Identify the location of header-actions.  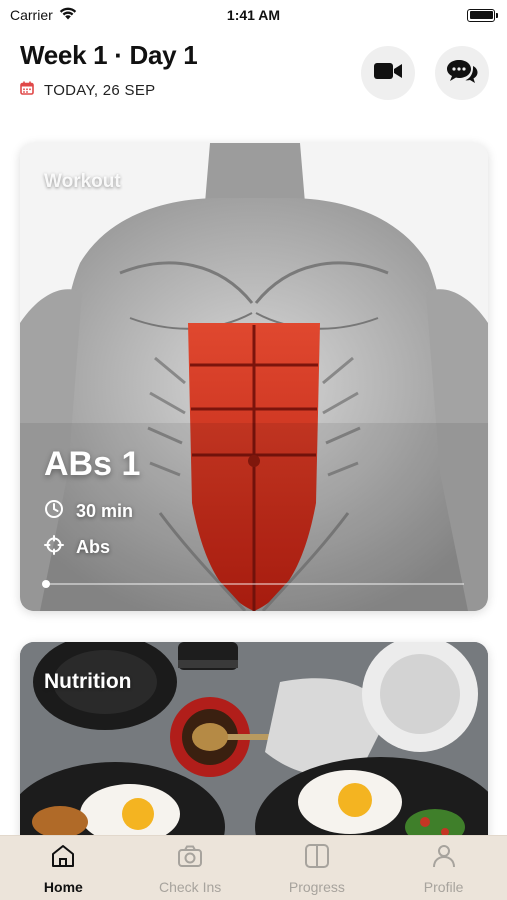
(425, 73).